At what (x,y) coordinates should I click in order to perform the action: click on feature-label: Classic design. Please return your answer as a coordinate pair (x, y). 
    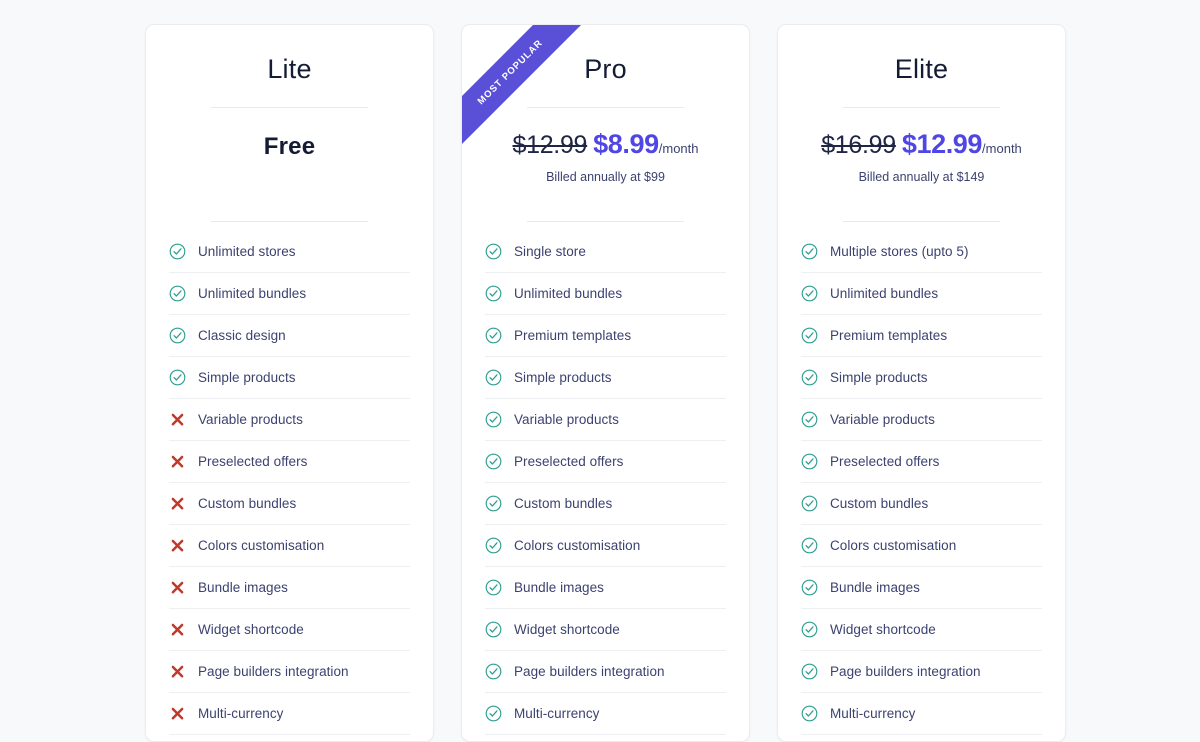
    Looking at the image, I should click on (242, 335).